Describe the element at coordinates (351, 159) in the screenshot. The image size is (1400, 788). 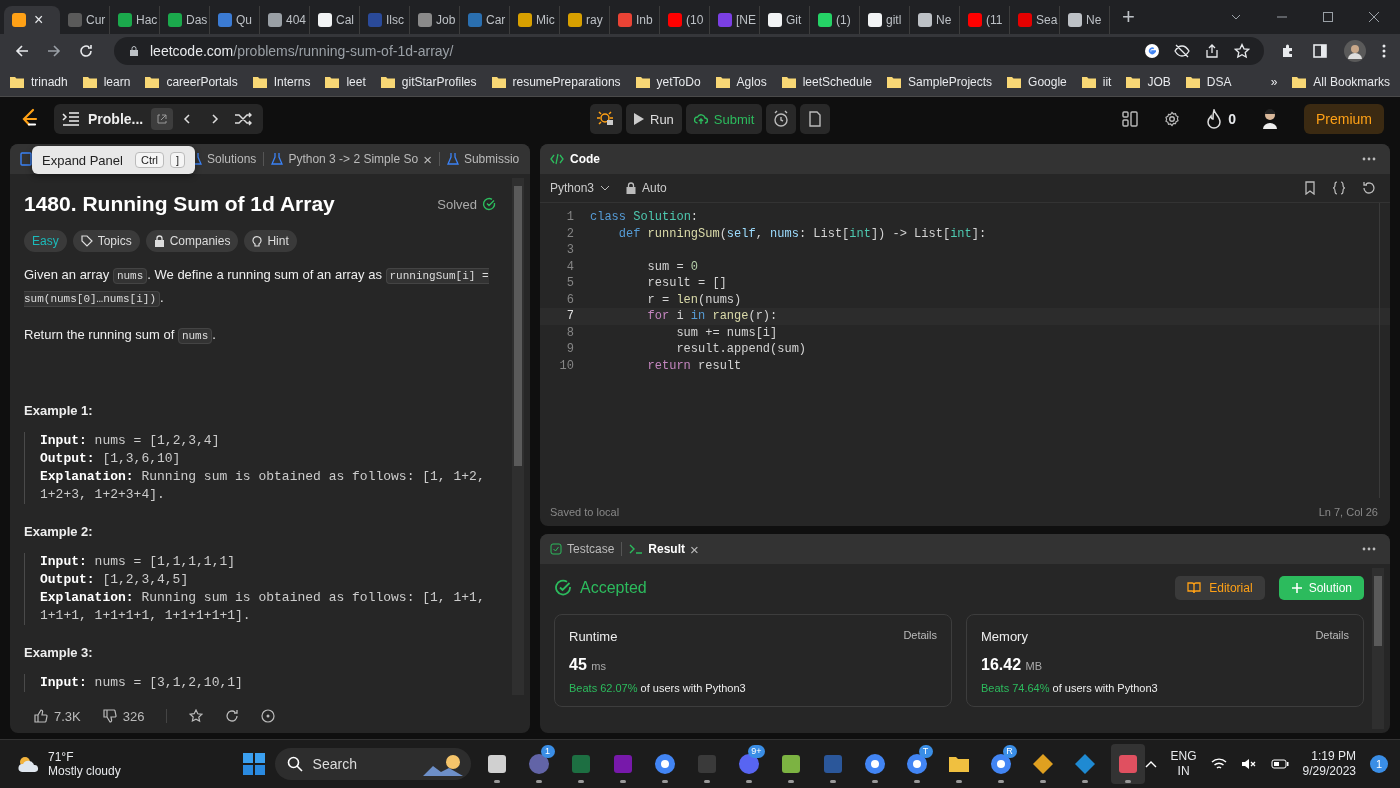
I see `panel-tab: Python 3 -> 2 Simple So ×` at that location.